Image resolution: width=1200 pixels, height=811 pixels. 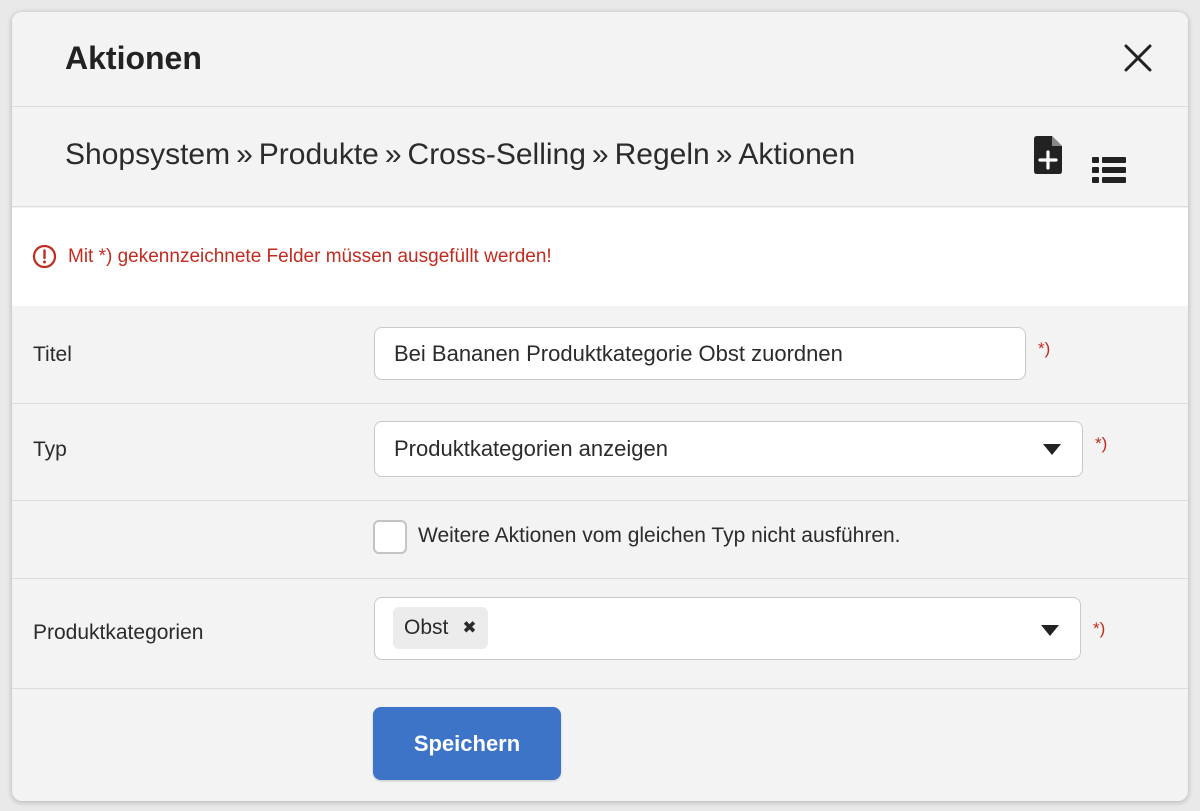 I want to click on typ-select: Produktkategorien anzeigen, so click(x=728, y=449).